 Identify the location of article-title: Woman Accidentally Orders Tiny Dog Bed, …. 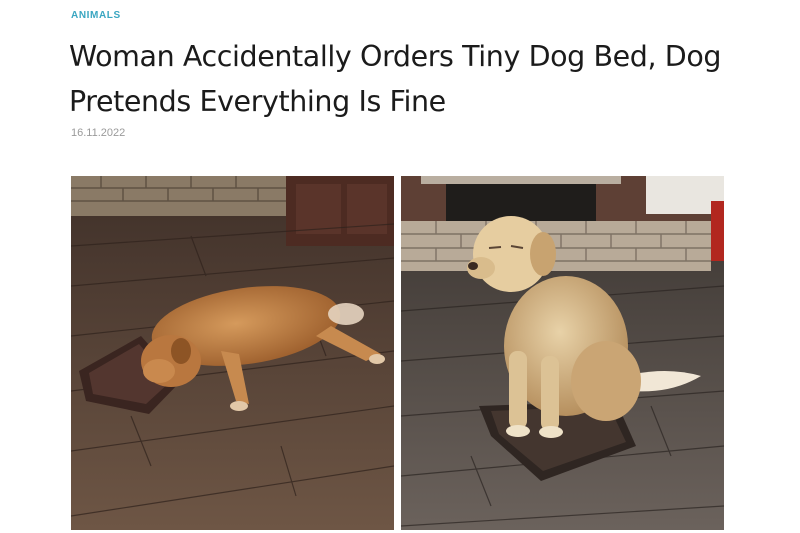
(395, 79).